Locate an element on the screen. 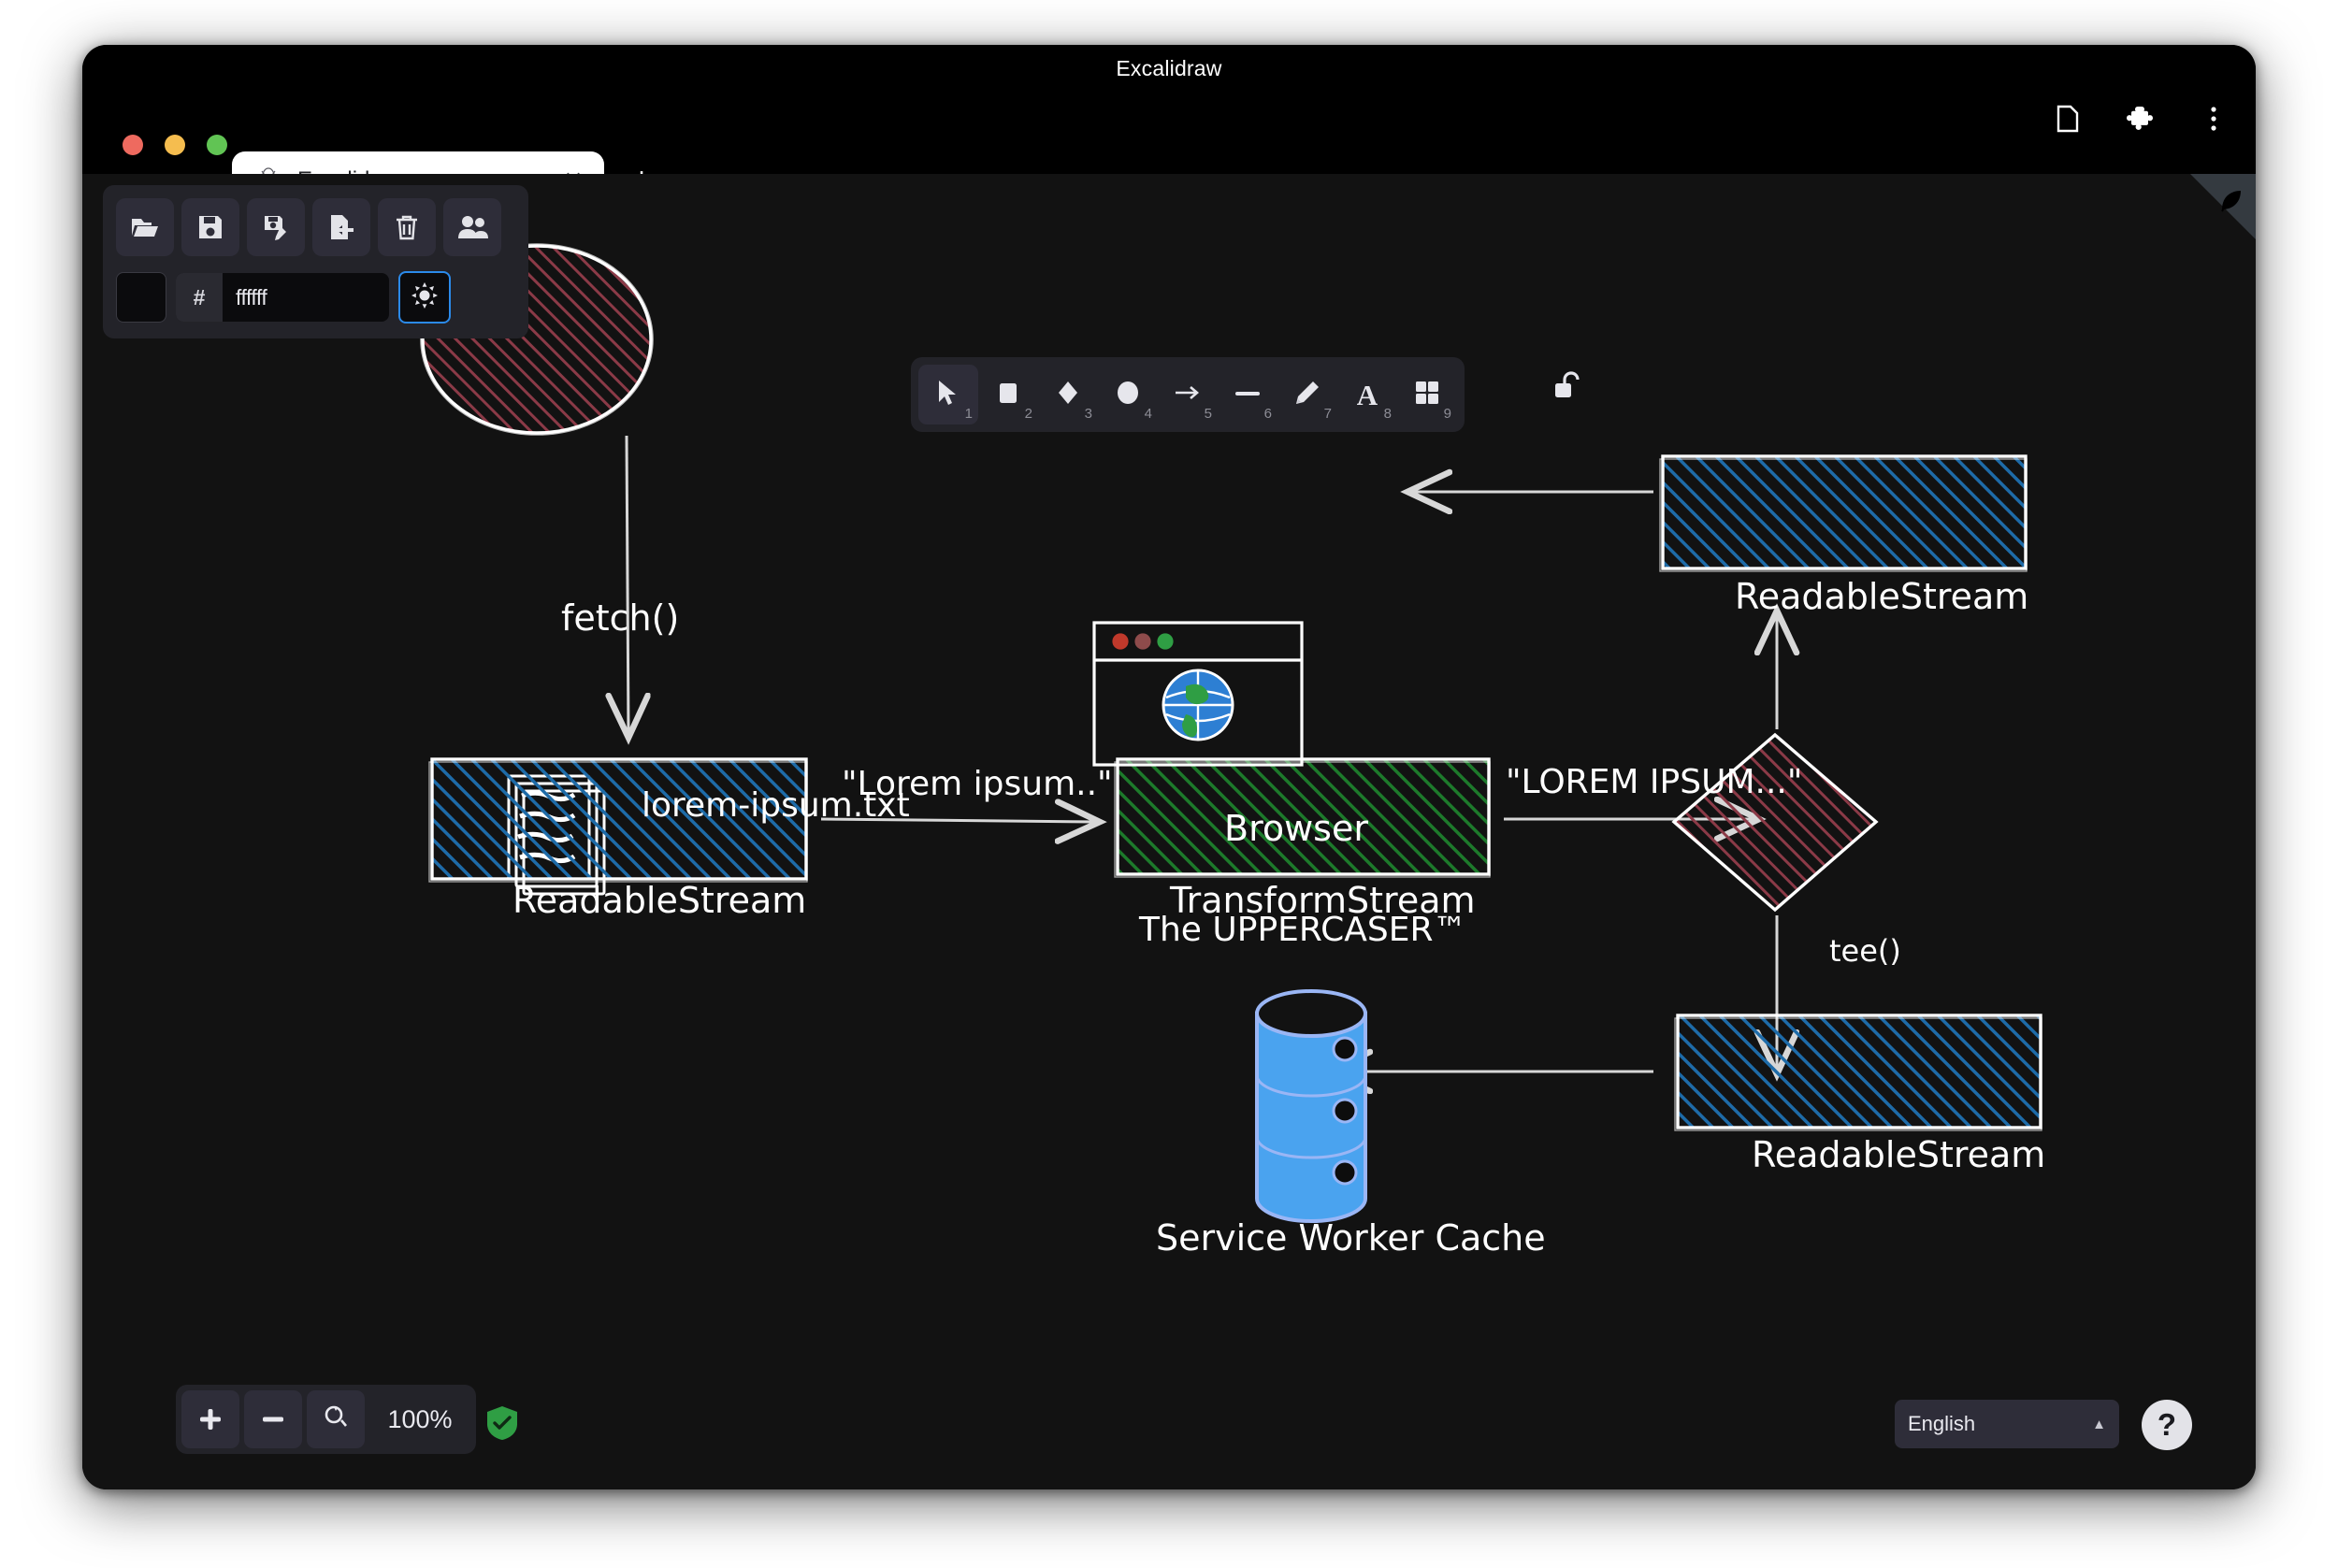 This screenshot has height=1568, width=2338. cursor-icon is located at coordinates (948, 395).